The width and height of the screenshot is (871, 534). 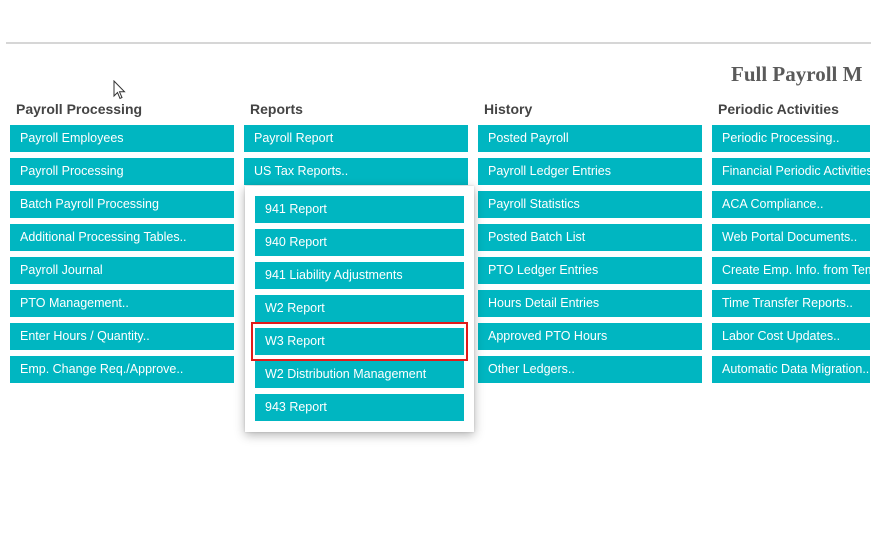 I want to click on tile-financial-periodic-activities: Financial Periodic Activities.., so click(x=791, y=171).